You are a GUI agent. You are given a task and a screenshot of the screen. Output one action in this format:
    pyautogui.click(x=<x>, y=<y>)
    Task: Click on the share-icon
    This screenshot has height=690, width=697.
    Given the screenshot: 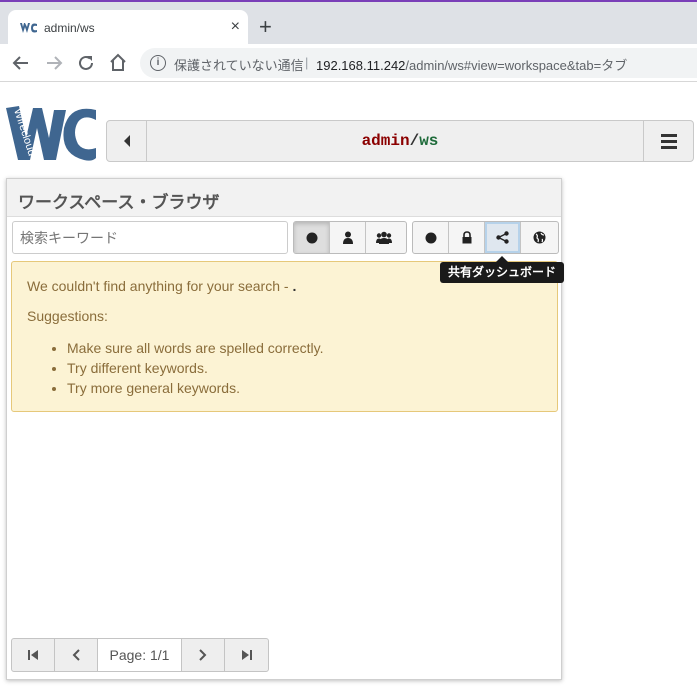 What is the action you would take?
    pyautogui.click(x=502, y=237)
    